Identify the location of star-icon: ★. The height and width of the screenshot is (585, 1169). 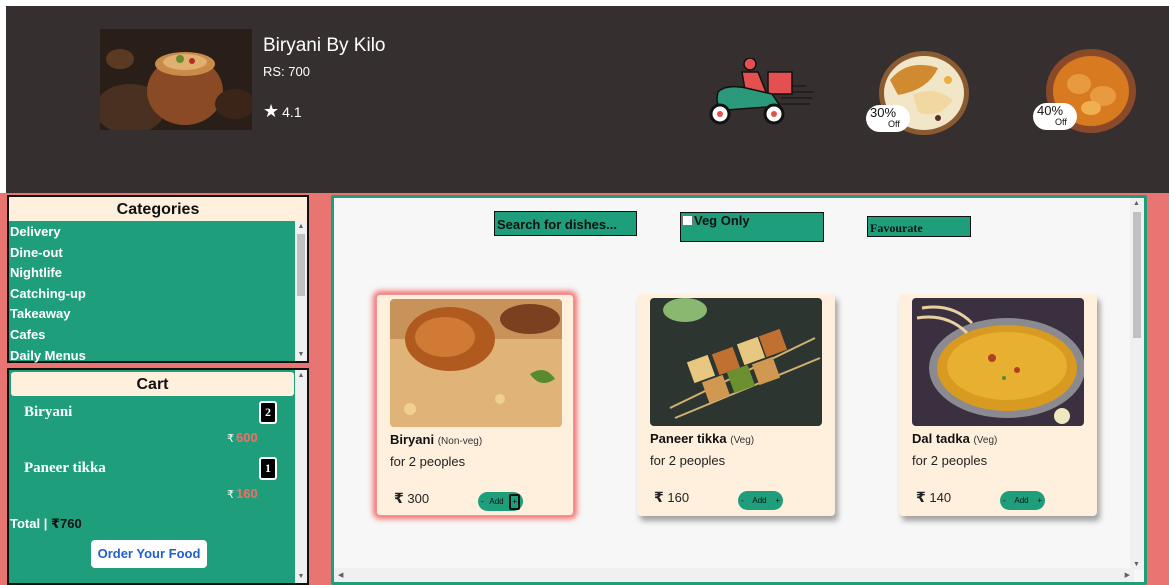
(271, 111).